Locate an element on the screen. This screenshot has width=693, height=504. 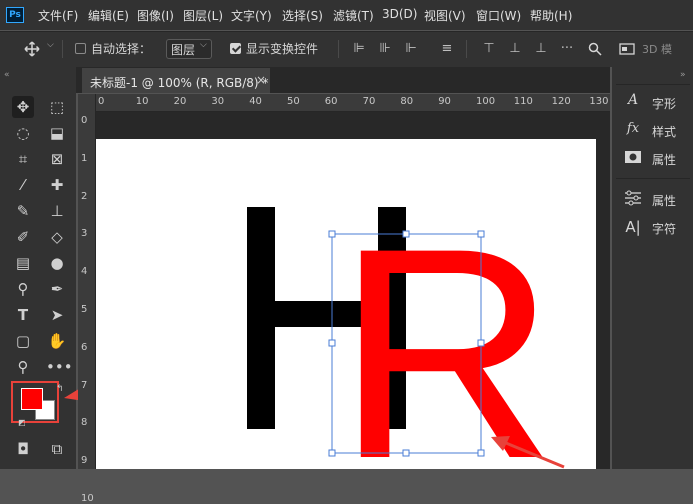
crop-tool-icon: ⌗ is located at coordinates (23, 159).